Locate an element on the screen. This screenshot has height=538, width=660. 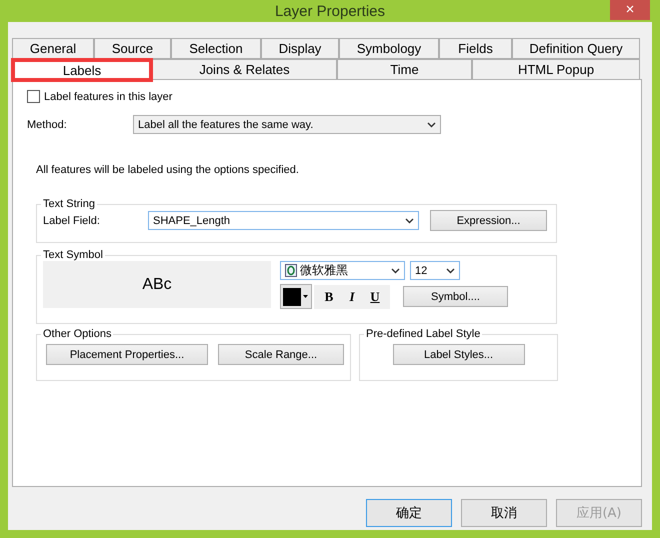
tab: General is located at coordinates (53, 48).